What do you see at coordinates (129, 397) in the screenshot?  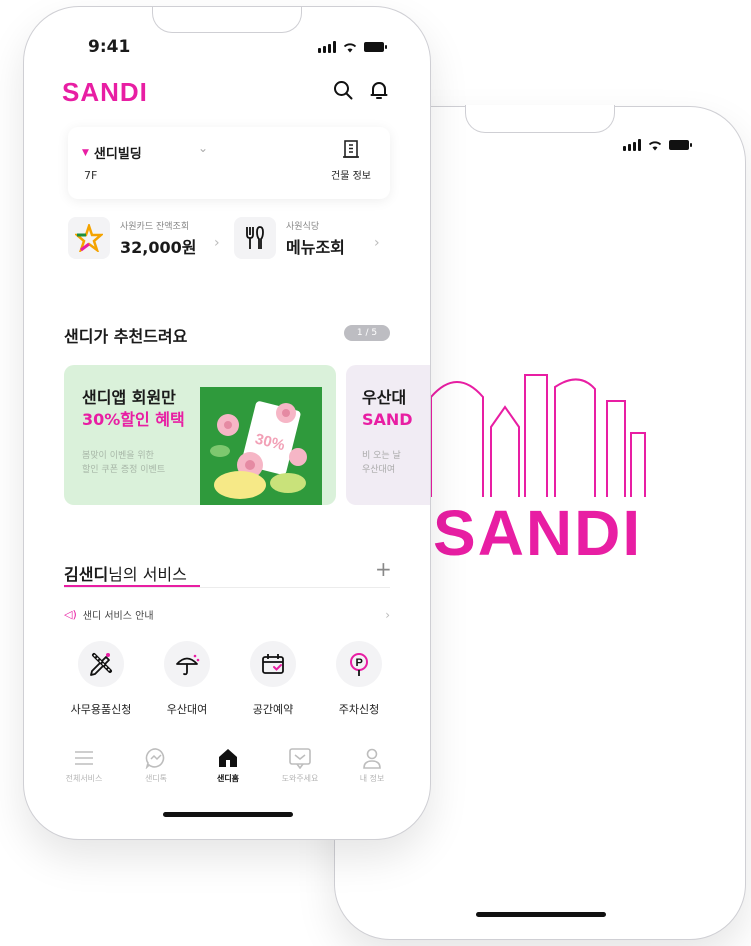 I see `banner-title-line1: 샌디앱 회원만` at bounding box center [129, 397].